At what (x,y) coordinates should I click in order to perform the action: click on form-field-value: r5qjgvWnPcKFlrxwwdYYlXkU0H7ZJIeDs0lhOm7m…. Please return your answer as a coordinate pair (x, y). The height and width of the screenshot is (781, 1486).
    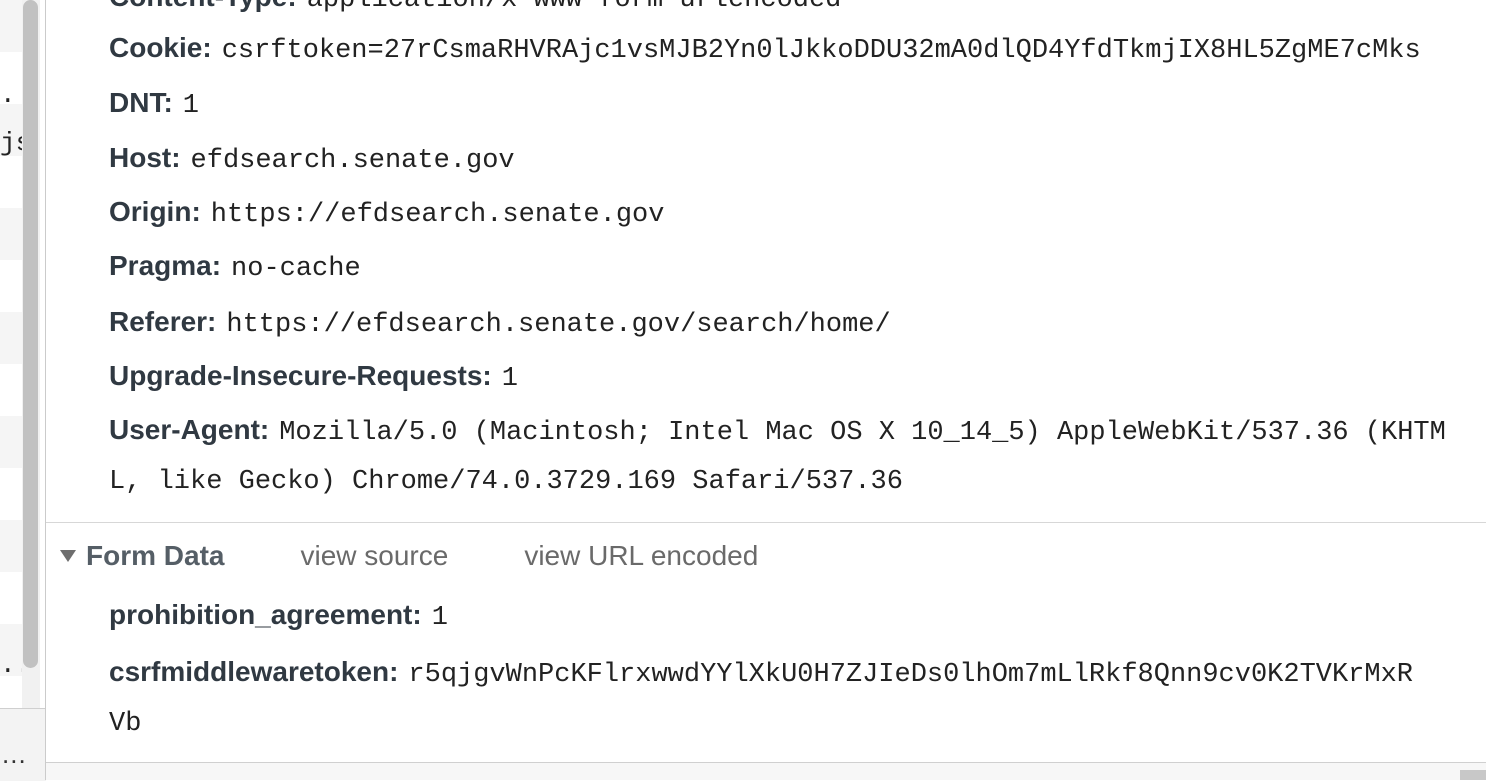
    Looking at the image, I should click on (910, 675).